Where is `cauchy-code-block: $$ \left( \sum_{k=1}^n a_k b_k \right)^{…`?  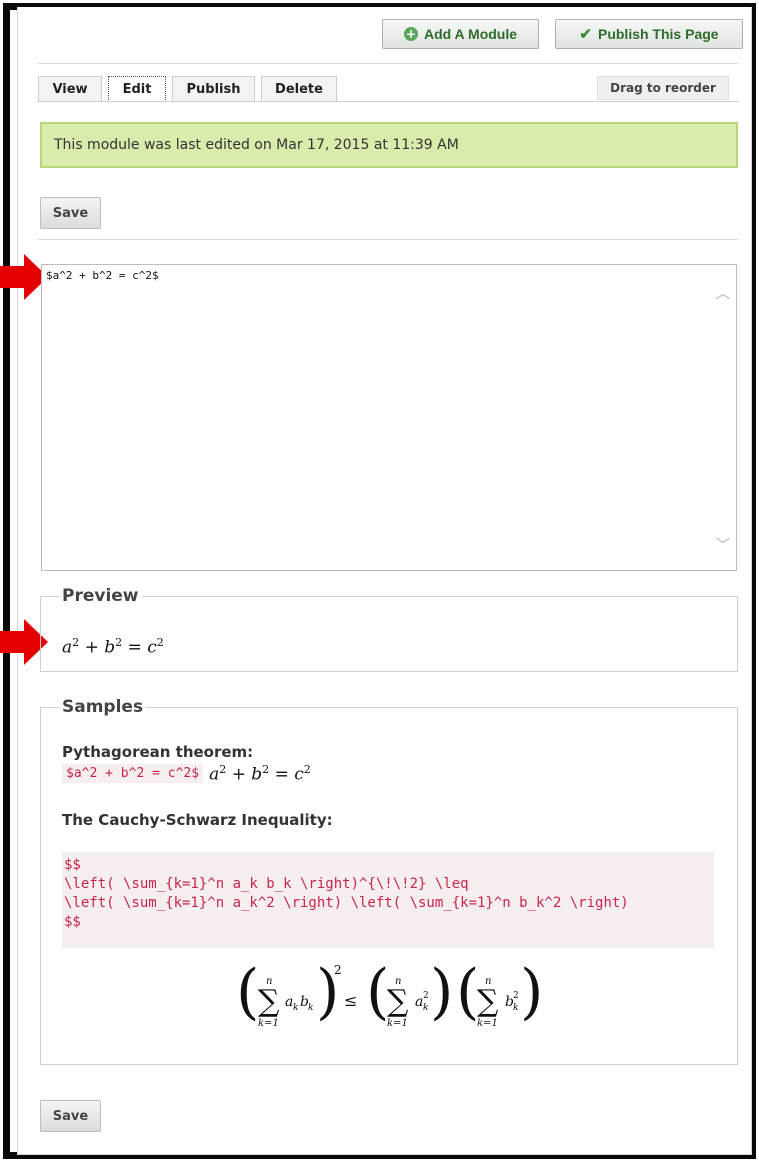
cauchy-code-block: $$ \left( \sum_{k=1}^n a_k b_k \right)^{… is located at coordinates (388, 900).